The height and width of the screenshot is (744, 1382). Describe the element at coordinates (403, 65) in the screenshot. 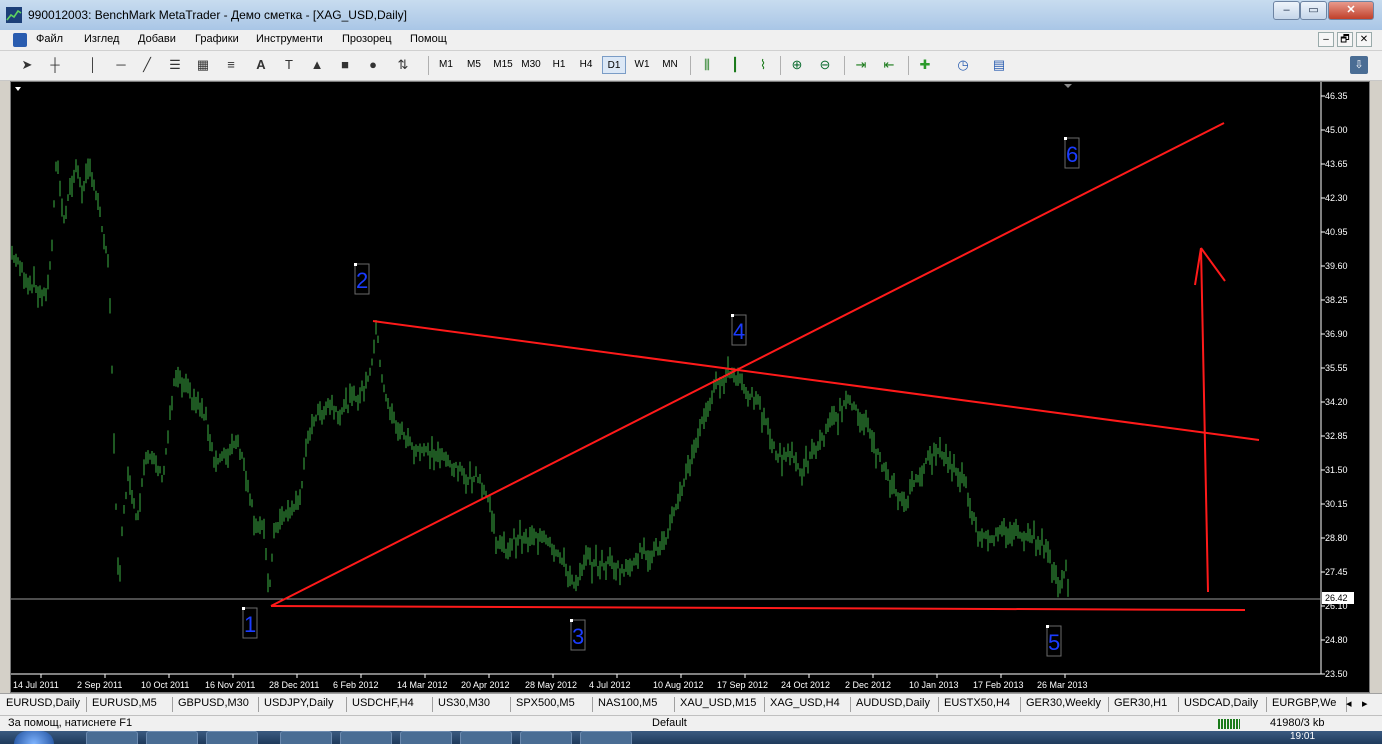

I see `arrows-icon: ⇅` at that location.